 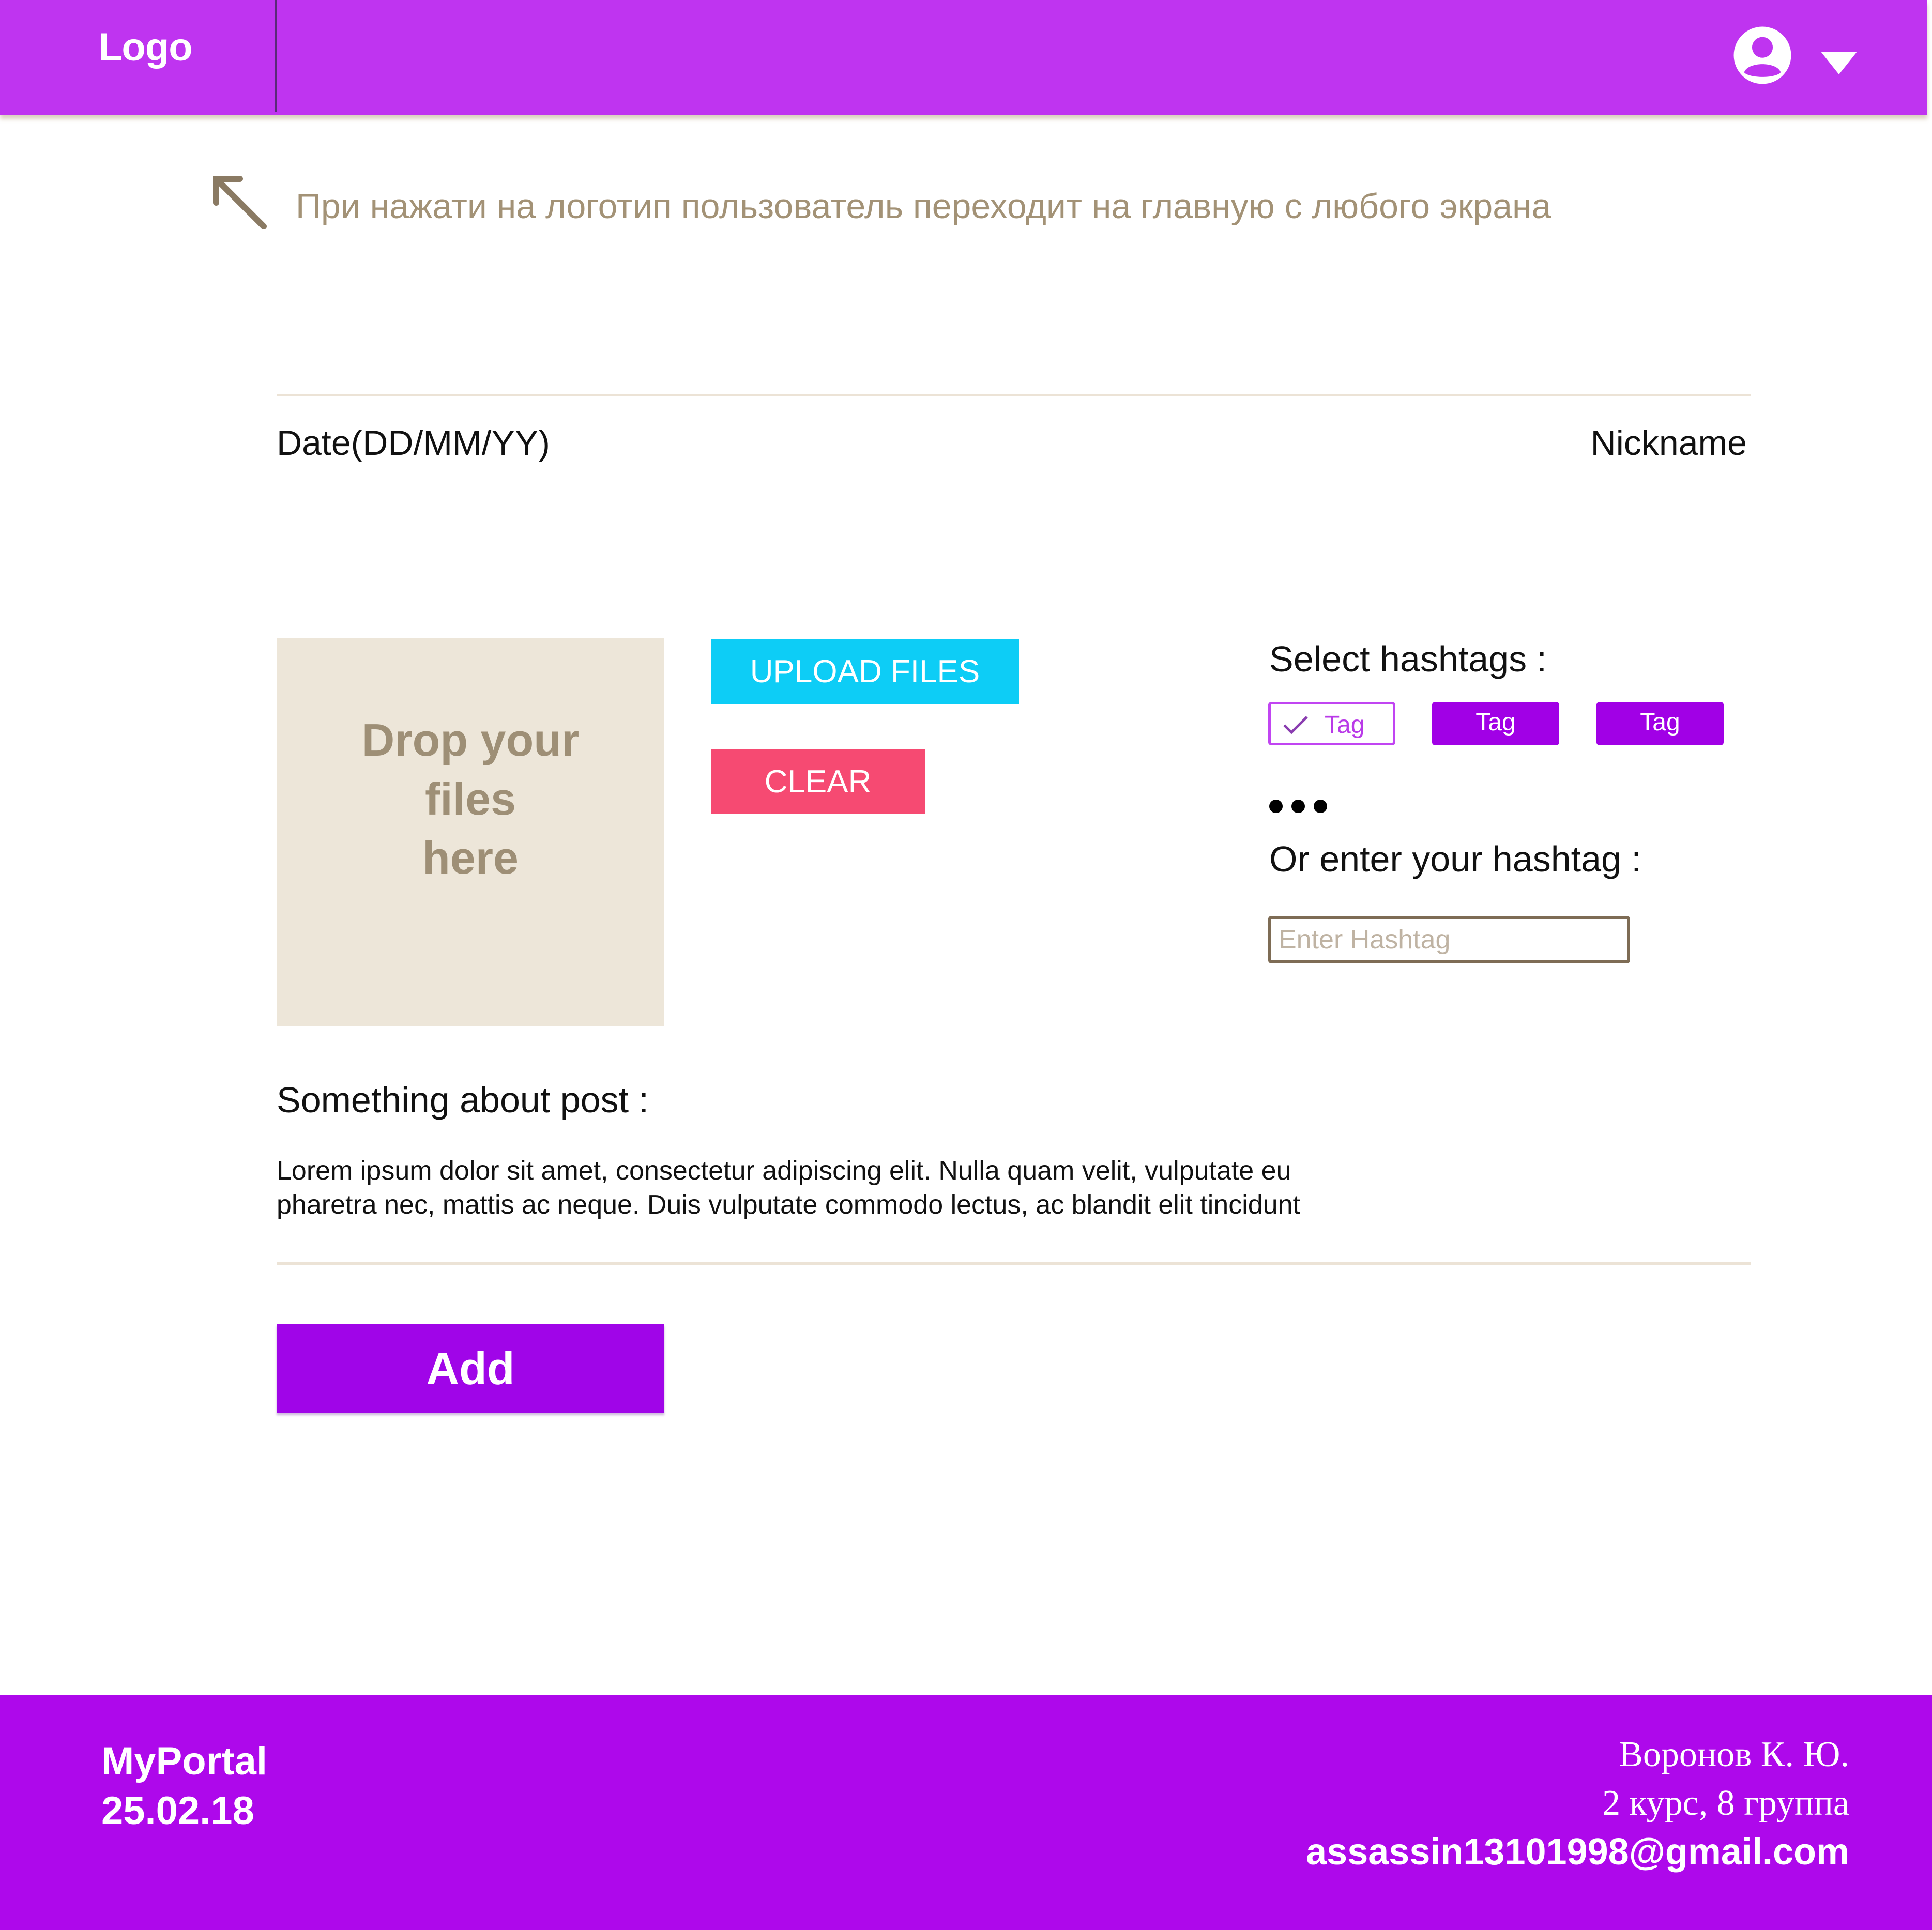 What do you see at coordinates (276, 56) in the screenshot?
I see `header-divider` at bounding box center [276, 56].